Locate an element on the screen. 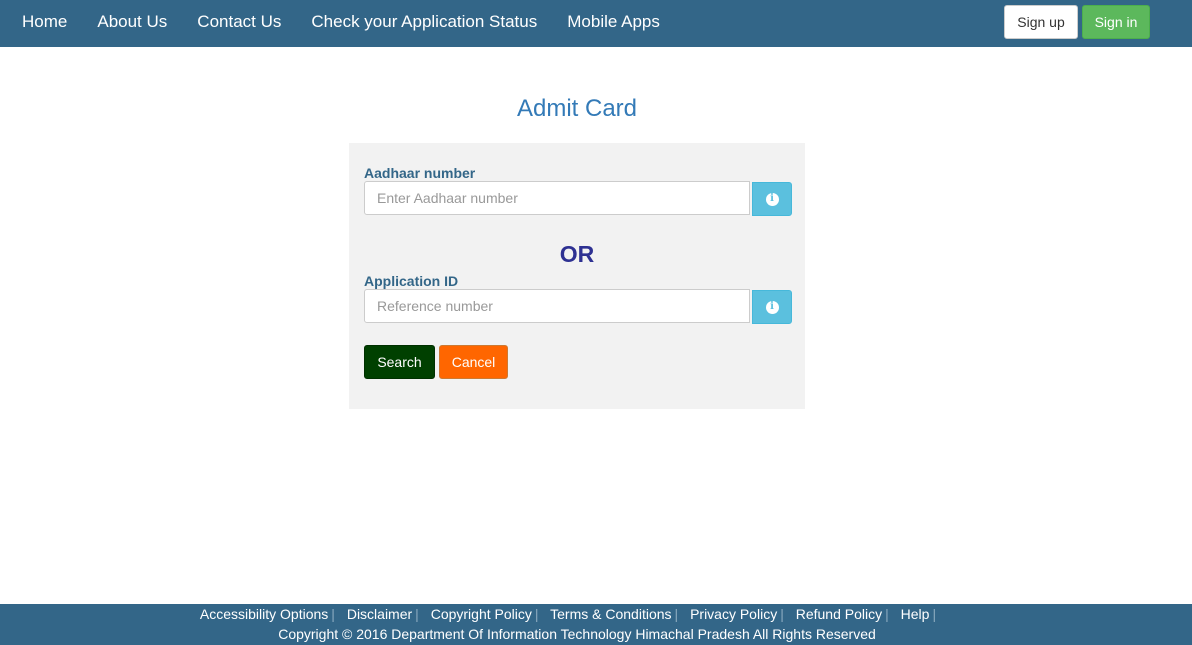  application-id-input is located at coordinates (557, 306).